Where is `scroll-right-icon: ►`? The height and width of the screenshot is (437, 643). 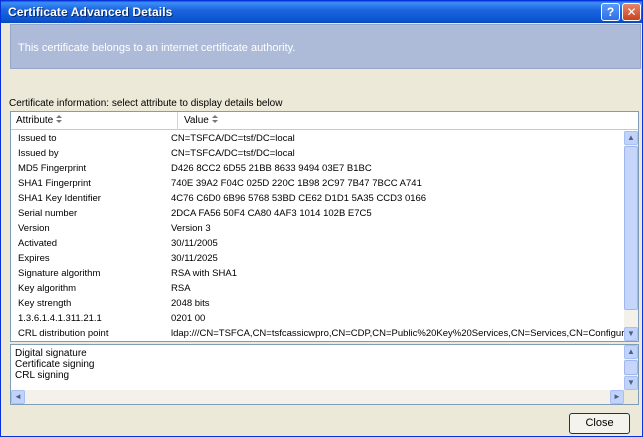 scroll-right-icon: ► is located at coordinates (617, 397).